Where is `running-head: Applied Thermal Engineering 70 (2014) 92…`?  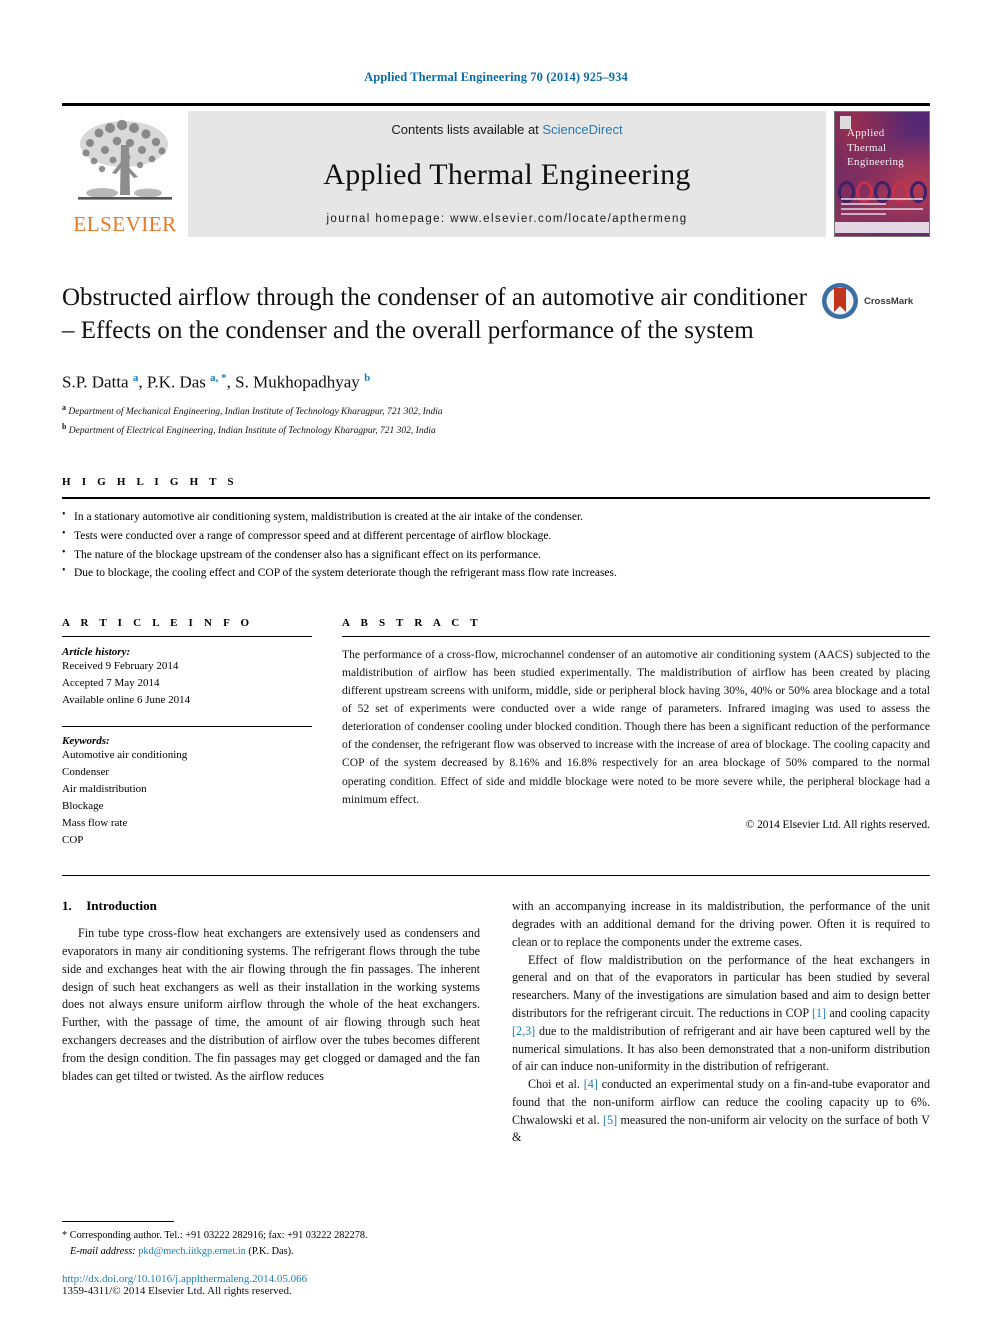 running-head: Applied Thermal Engineering 70 (2014) 92… is located at coordinates (496, 77).